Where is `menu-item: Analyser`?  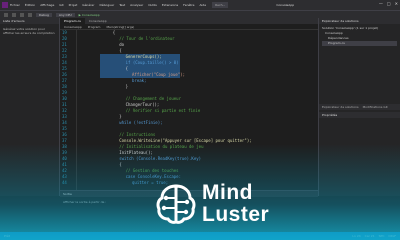 menu-item: Analyser is located at coordinates (136, 5).